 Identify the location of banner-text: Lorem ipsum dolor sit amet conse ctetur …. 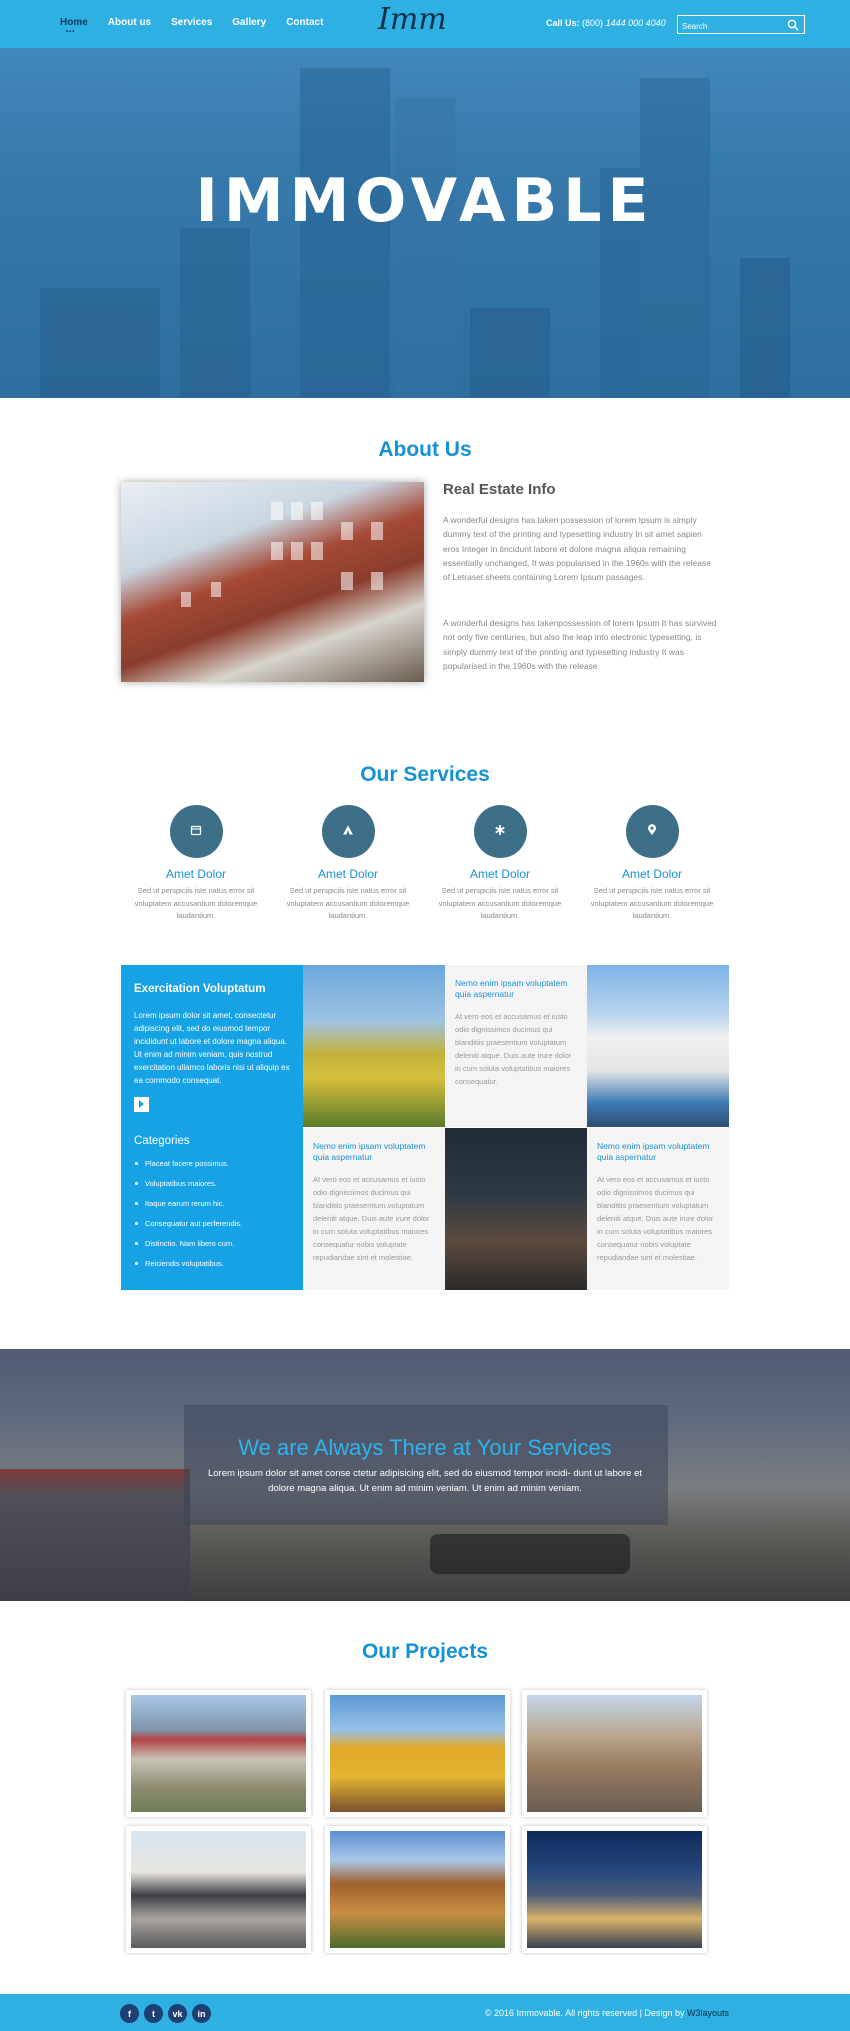
(425, 1481).